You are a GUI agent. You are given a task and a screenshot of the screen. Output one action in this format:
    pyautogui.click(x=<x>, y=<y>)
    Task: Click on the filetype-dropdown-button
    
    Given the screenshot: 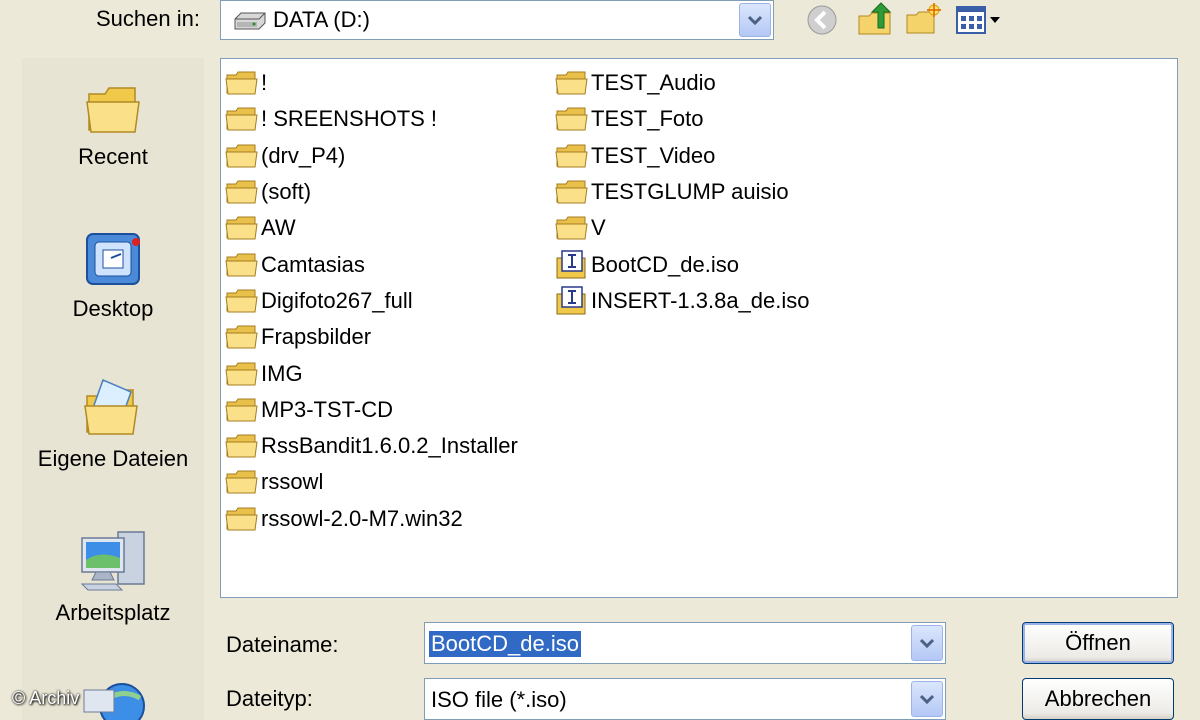 What is the action you would take?
    pyautogui.click(x=927, y=699)
    